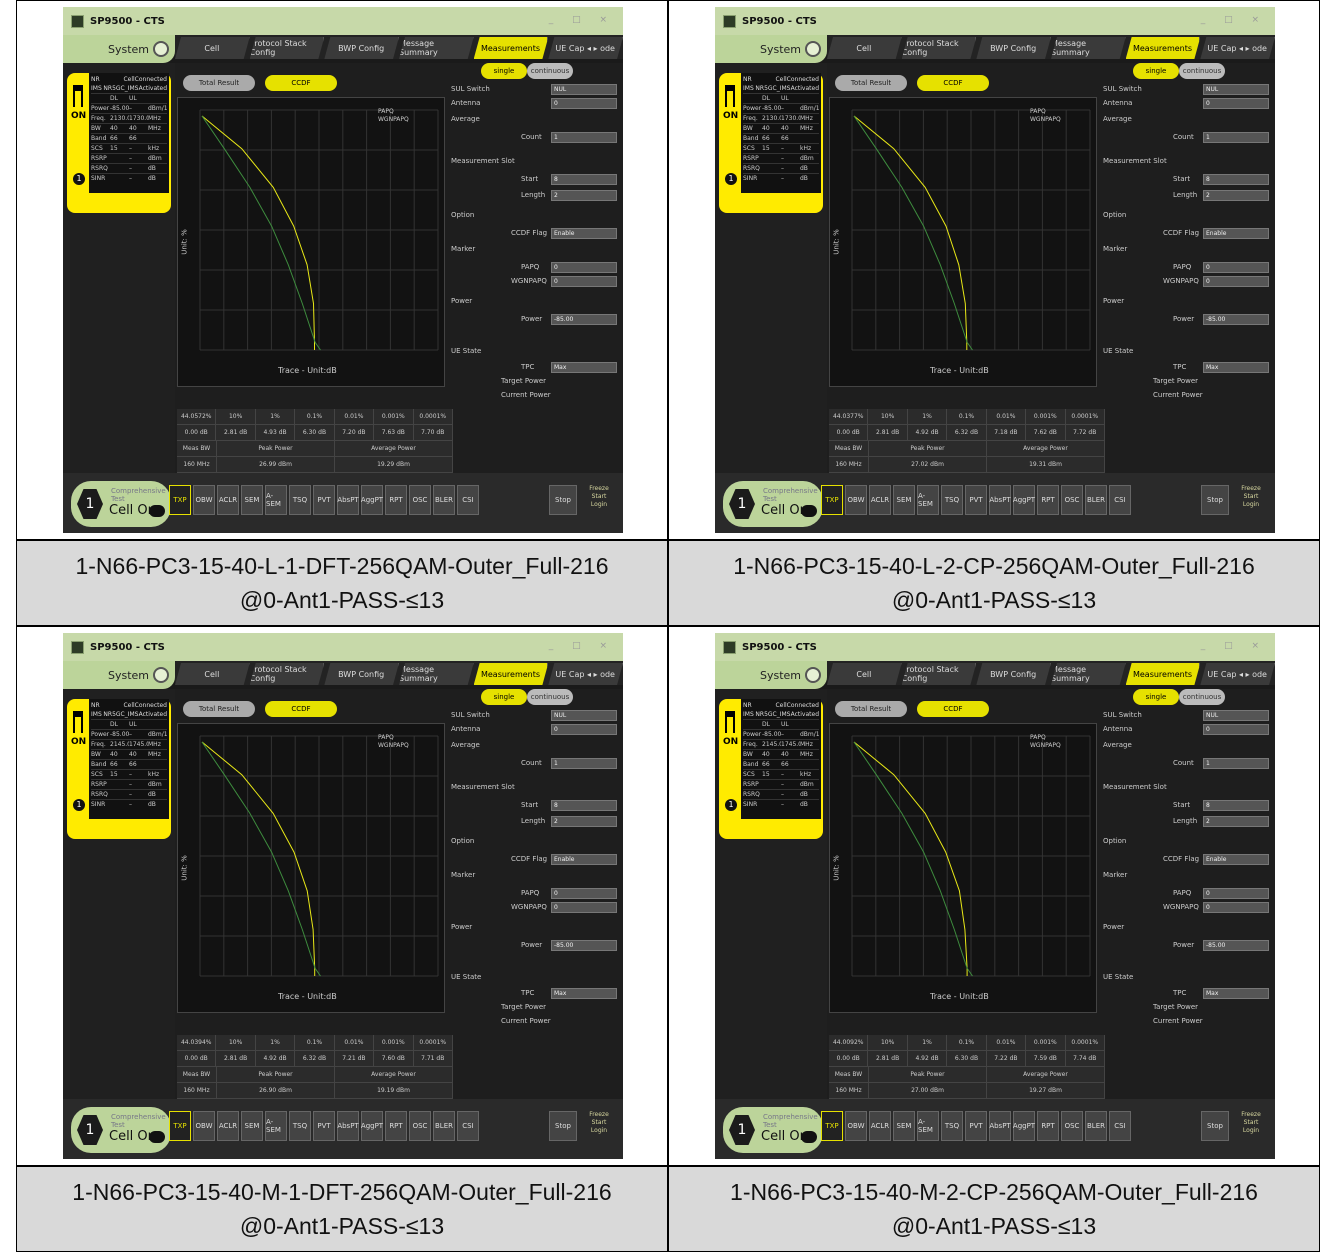  What do you see at coordinates (1120, 1126) in the screenshot?
I see `test-button-csi: CSI` at bounding box center [1120, 1126].